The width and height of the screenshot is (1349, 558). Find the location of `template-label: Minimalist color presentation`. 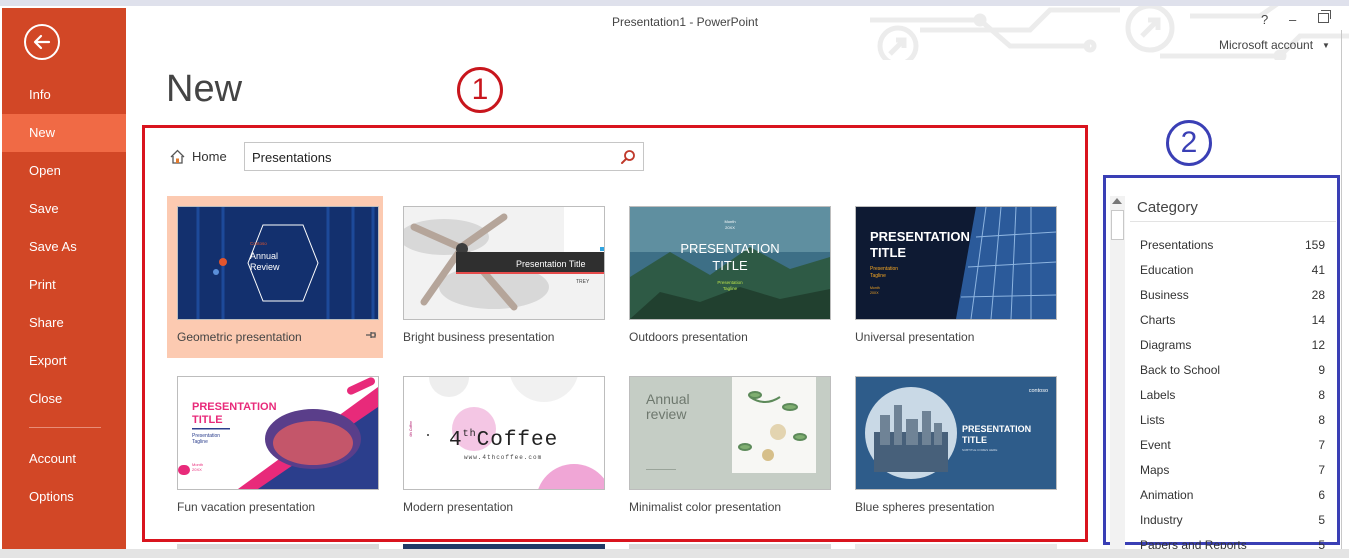

template-label: Minimalist color presentation is located at coordinates (705, 507).